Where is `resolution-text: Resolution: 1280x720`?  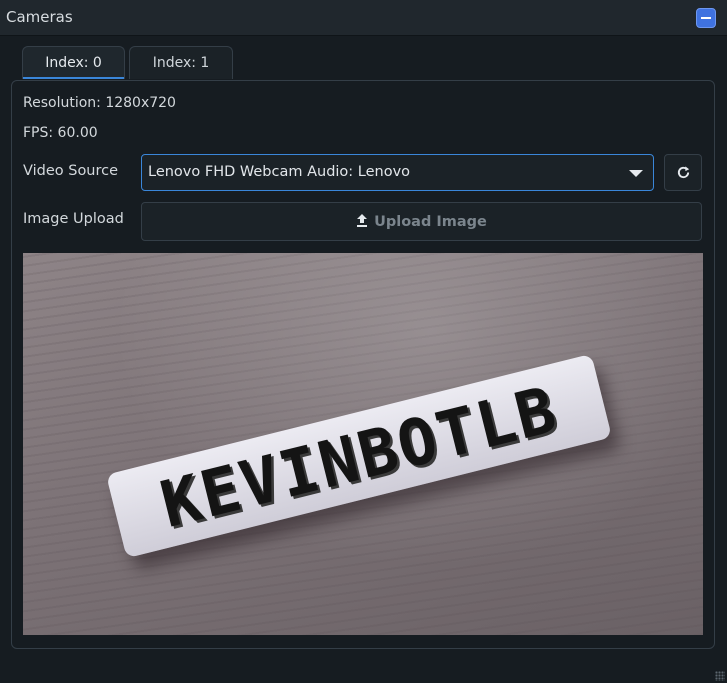
resolution-text: Resolution: 1280x720 is located at coordinates (99, 103).